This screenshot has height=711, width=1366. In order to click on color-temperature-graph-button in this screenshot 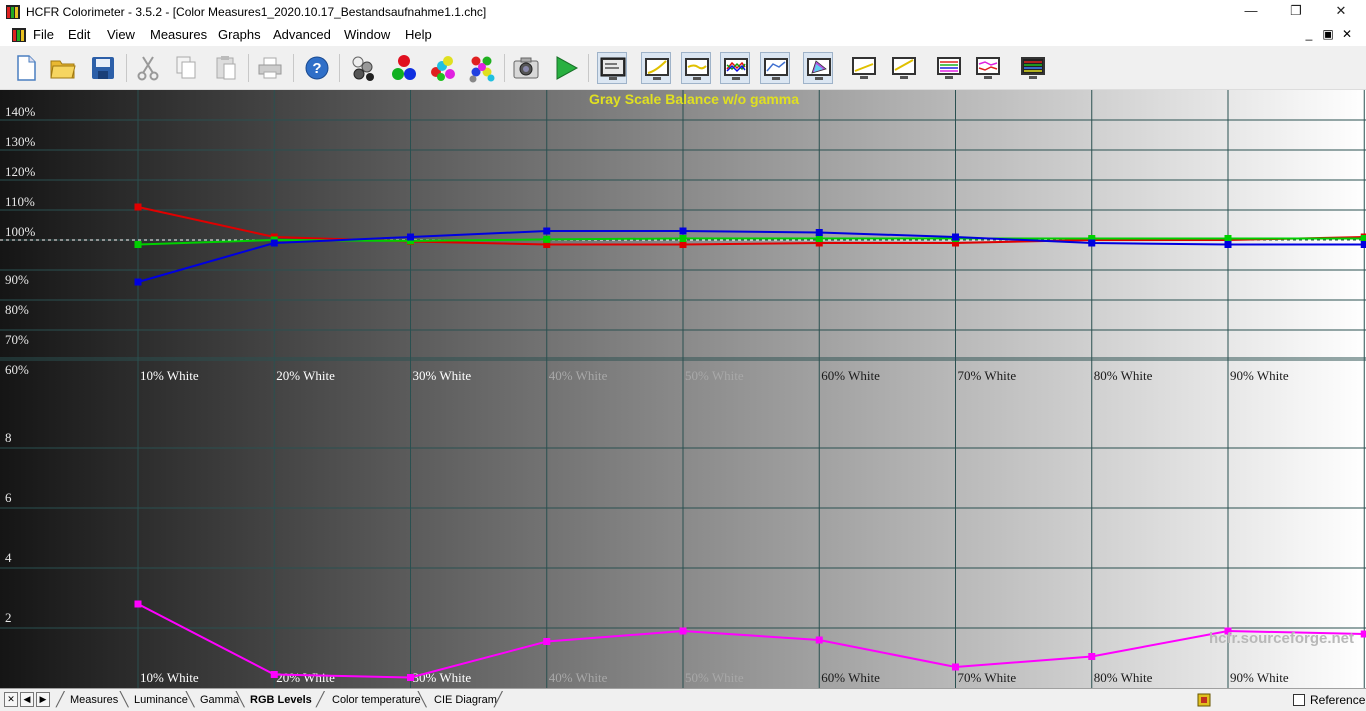, I will do `click(775, 68)`.